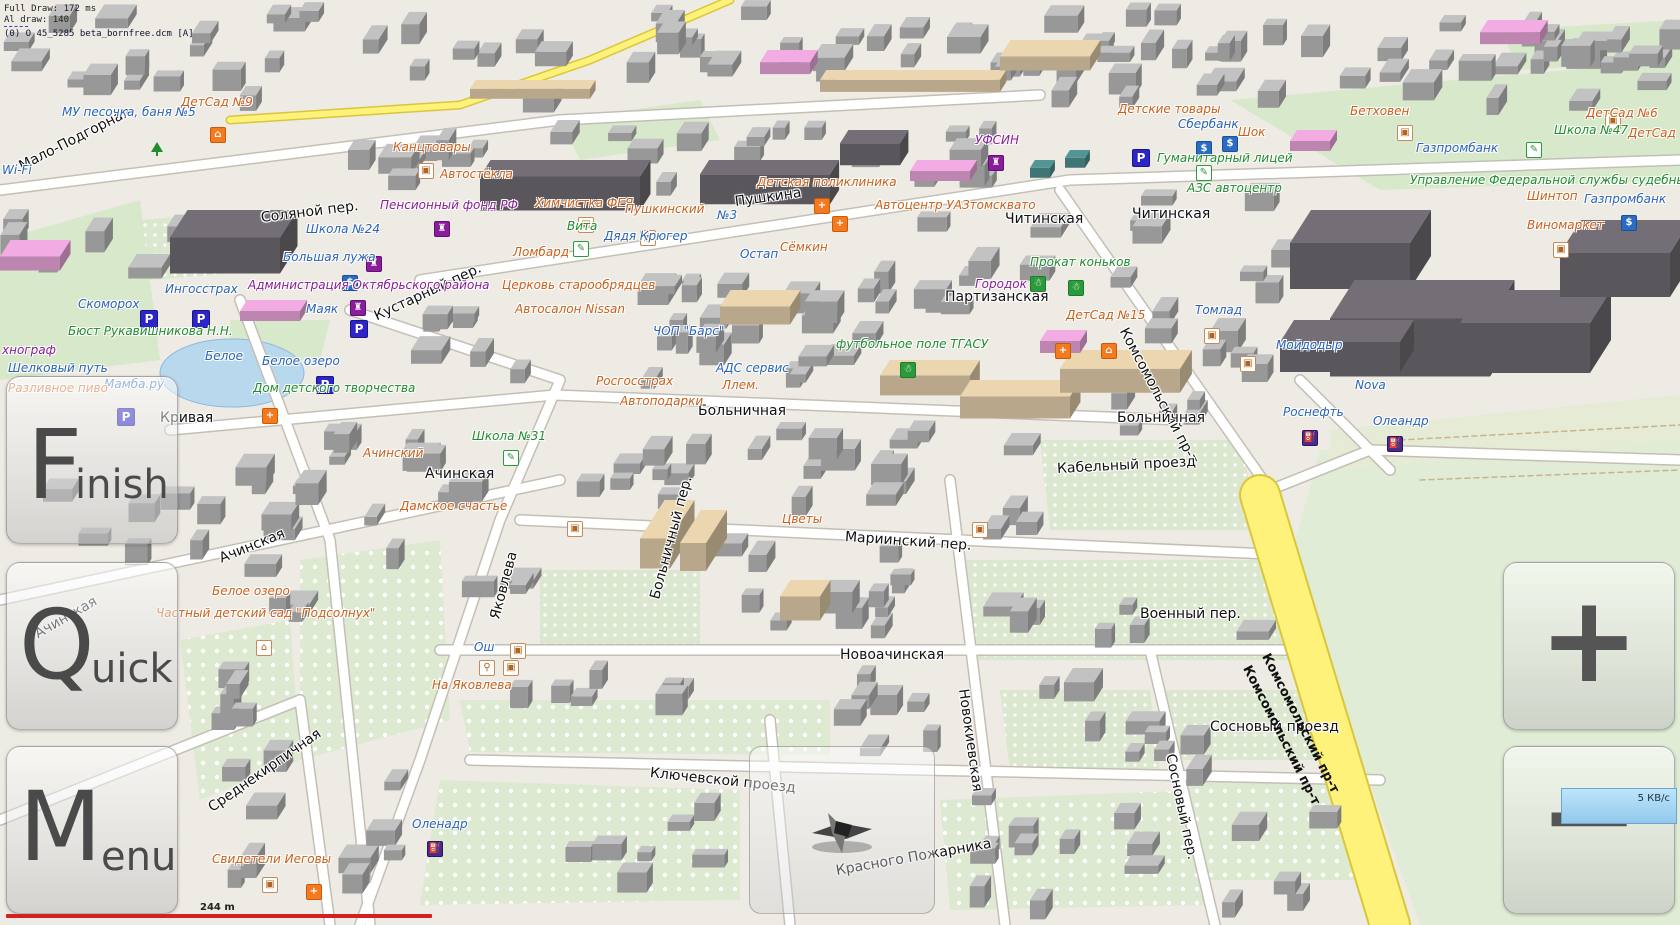 This screenshot has height=925, width=1680. Describe the element at coordinates (129, 112) in the screenshot. I see `poi-label: МУ песочка, баня №5` at that location.